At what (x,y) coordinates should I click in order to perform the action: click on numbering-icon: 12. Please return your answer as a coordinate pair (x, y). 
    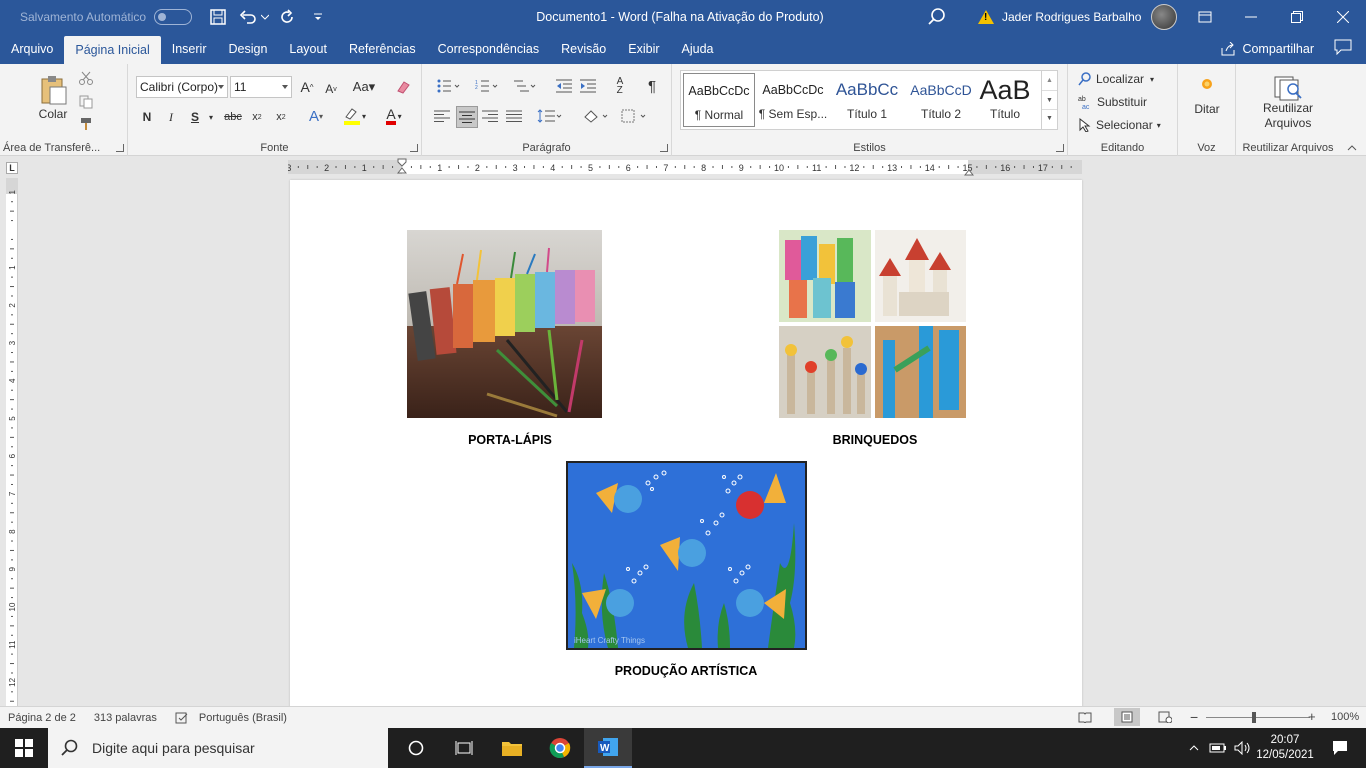
    Looking at the image, I should click on (487, 86).